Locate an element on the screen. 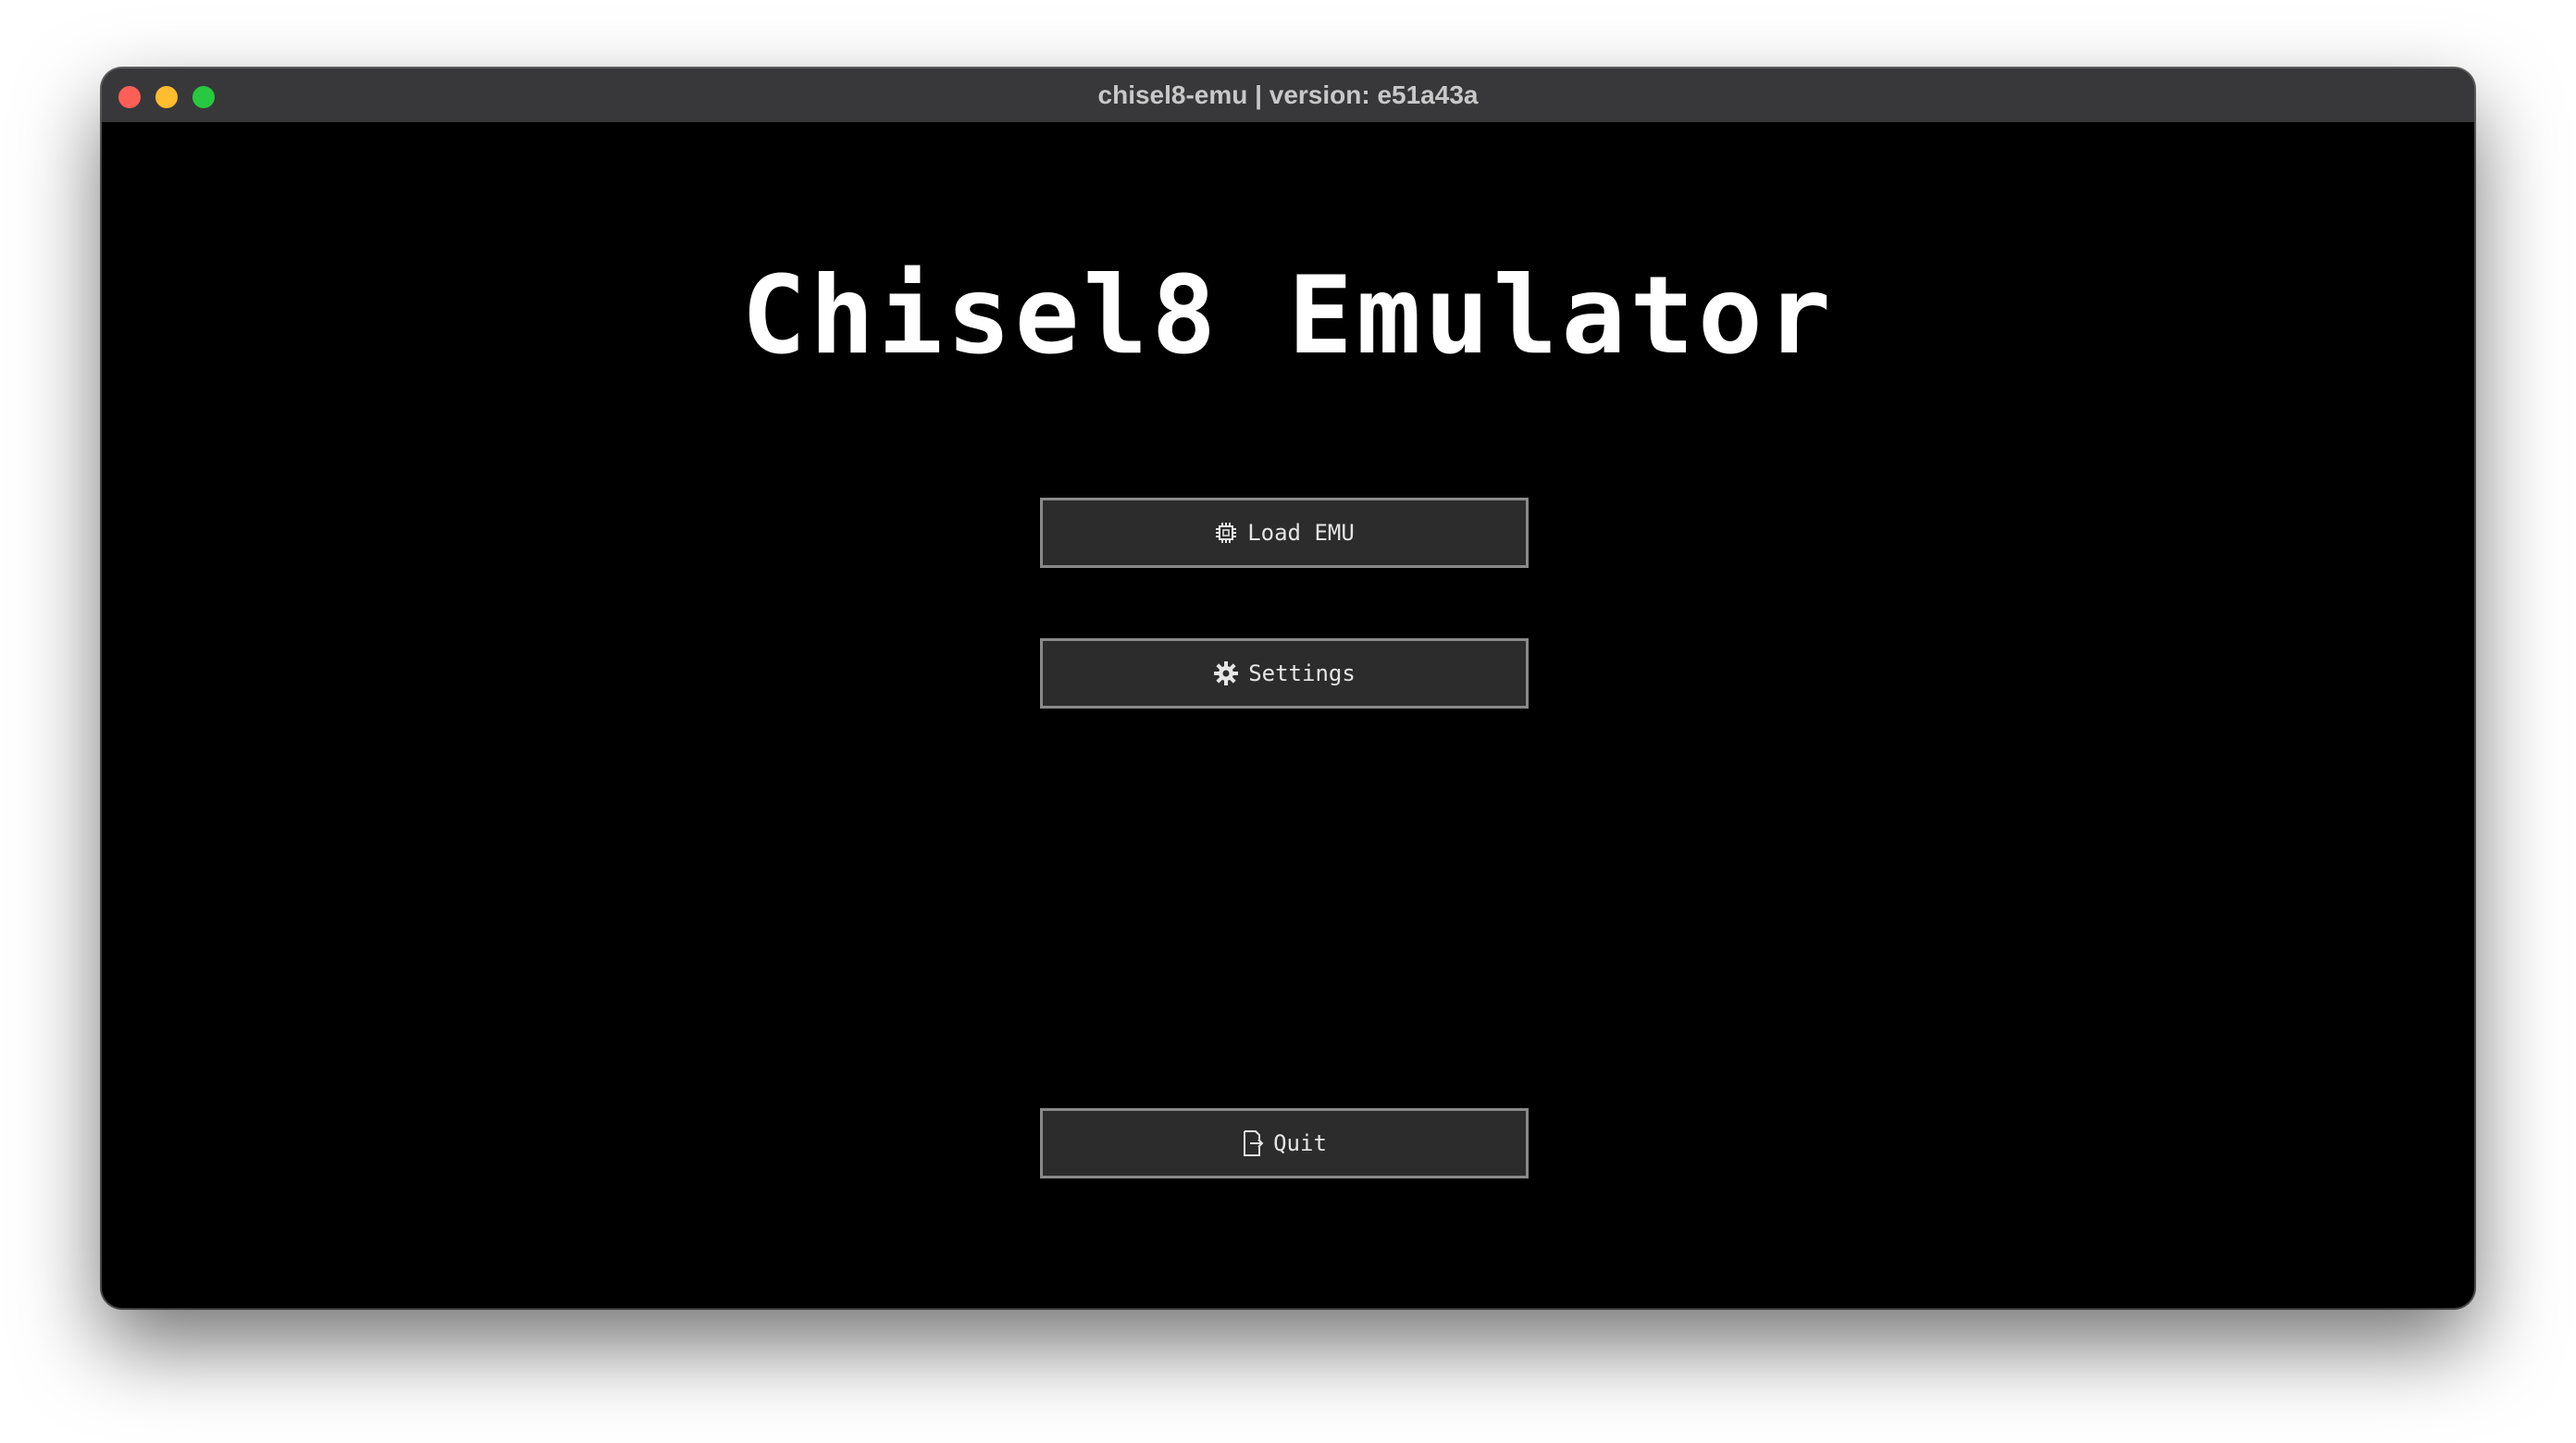 This screenshot has height=1443, width=2576. load-emu-button: Load EMU is located at coordinates (1285, 533).